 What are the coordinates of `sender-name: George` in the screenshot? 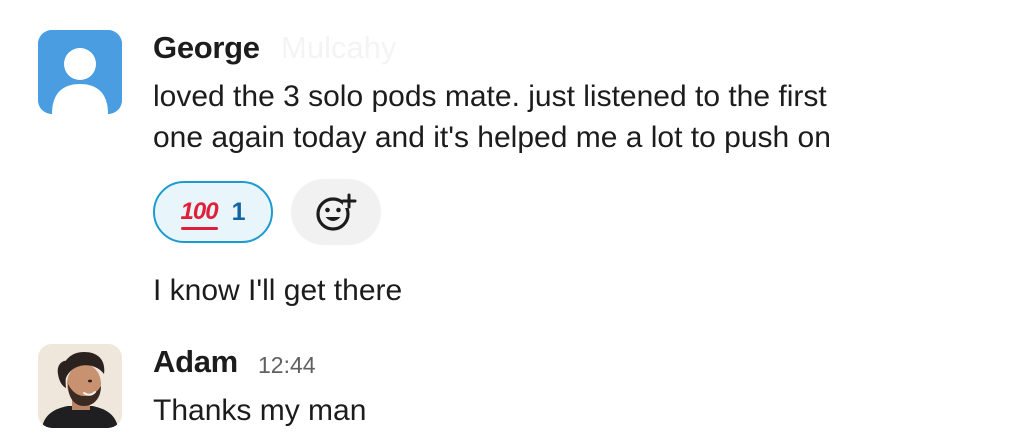 It's located at (206, 48).